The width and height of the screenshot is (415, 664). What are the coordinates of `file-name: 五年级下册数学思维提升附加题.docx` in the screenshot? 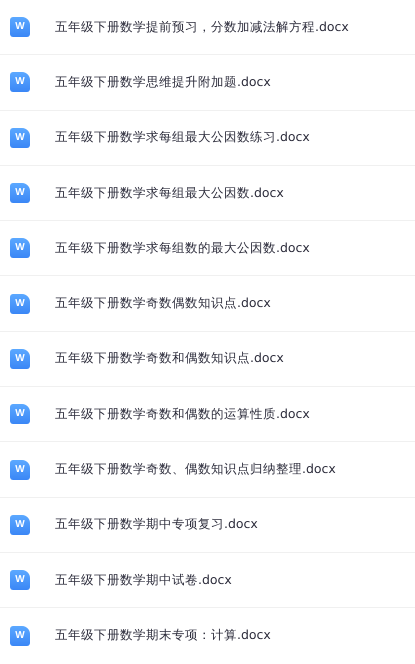 It's located at (163, 82).